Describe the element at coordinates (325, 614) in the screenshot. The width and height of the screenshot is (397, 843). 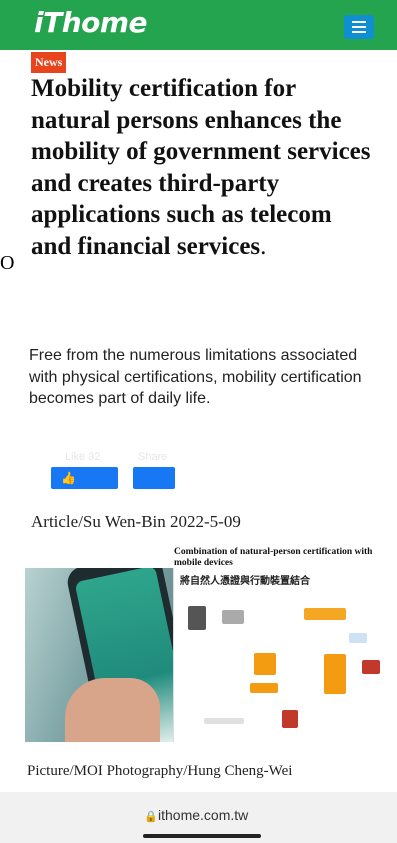
I see `server-box` at that location.